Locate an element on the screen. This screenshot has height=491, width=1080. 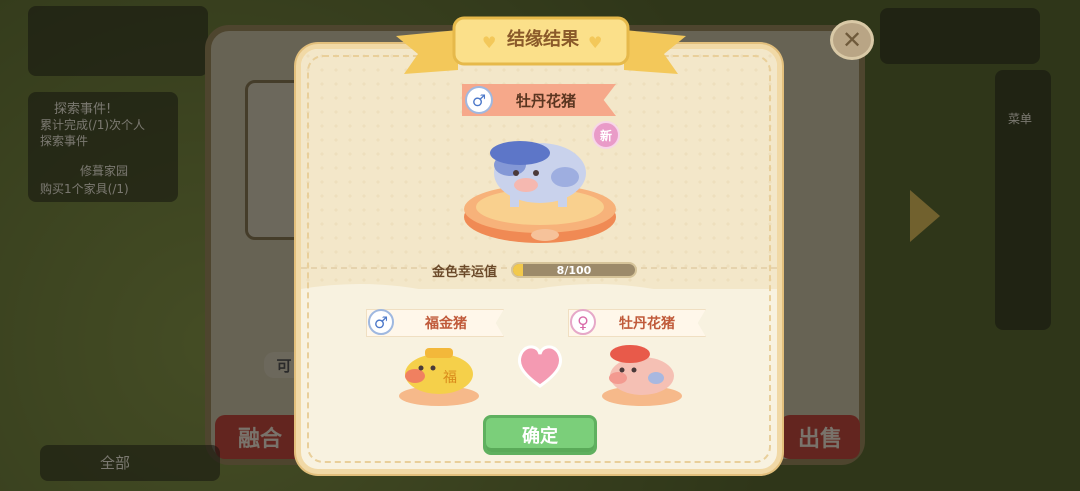
new-badge: 新 is located at coordinates (606, 135).